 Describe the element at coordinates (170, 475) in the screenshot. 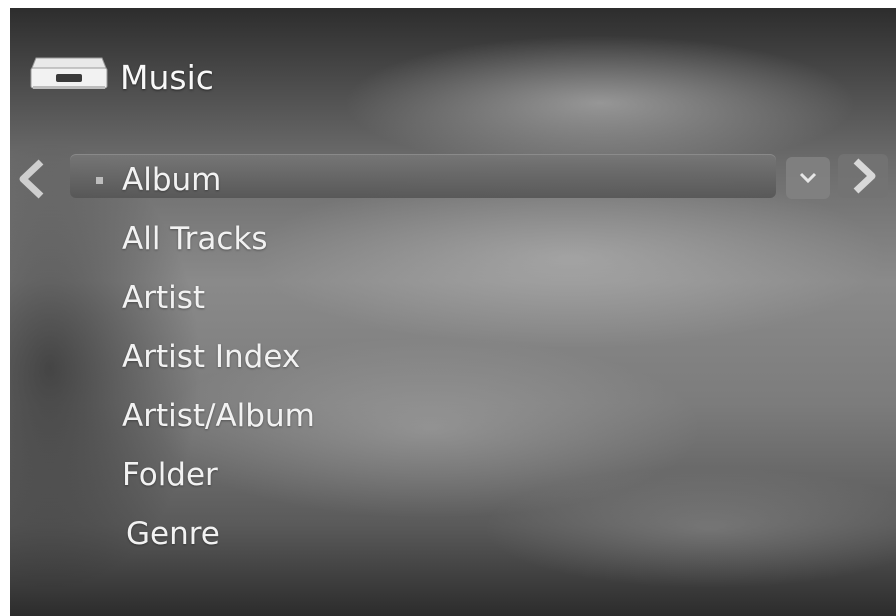

I see `menu-item-folder: Folder` at that location.